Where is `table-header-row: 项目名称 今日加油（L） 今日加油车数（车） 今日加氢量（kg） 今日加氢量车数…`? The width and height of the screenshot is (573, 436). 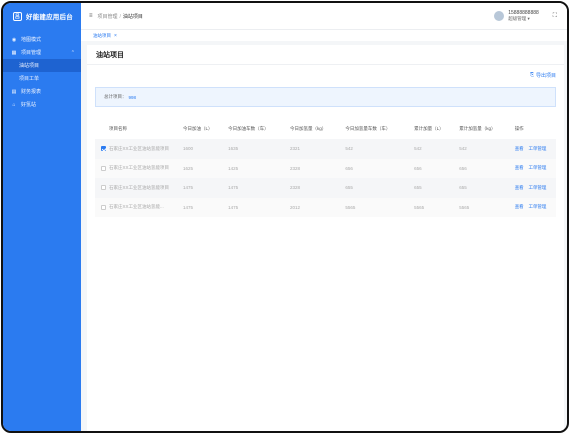
table-header-row: 项目名称 今日加油（L） 今日加油车数（车） 今日加氢量（kg） 今日加氢量车数… is located at coordinates (325, 129).